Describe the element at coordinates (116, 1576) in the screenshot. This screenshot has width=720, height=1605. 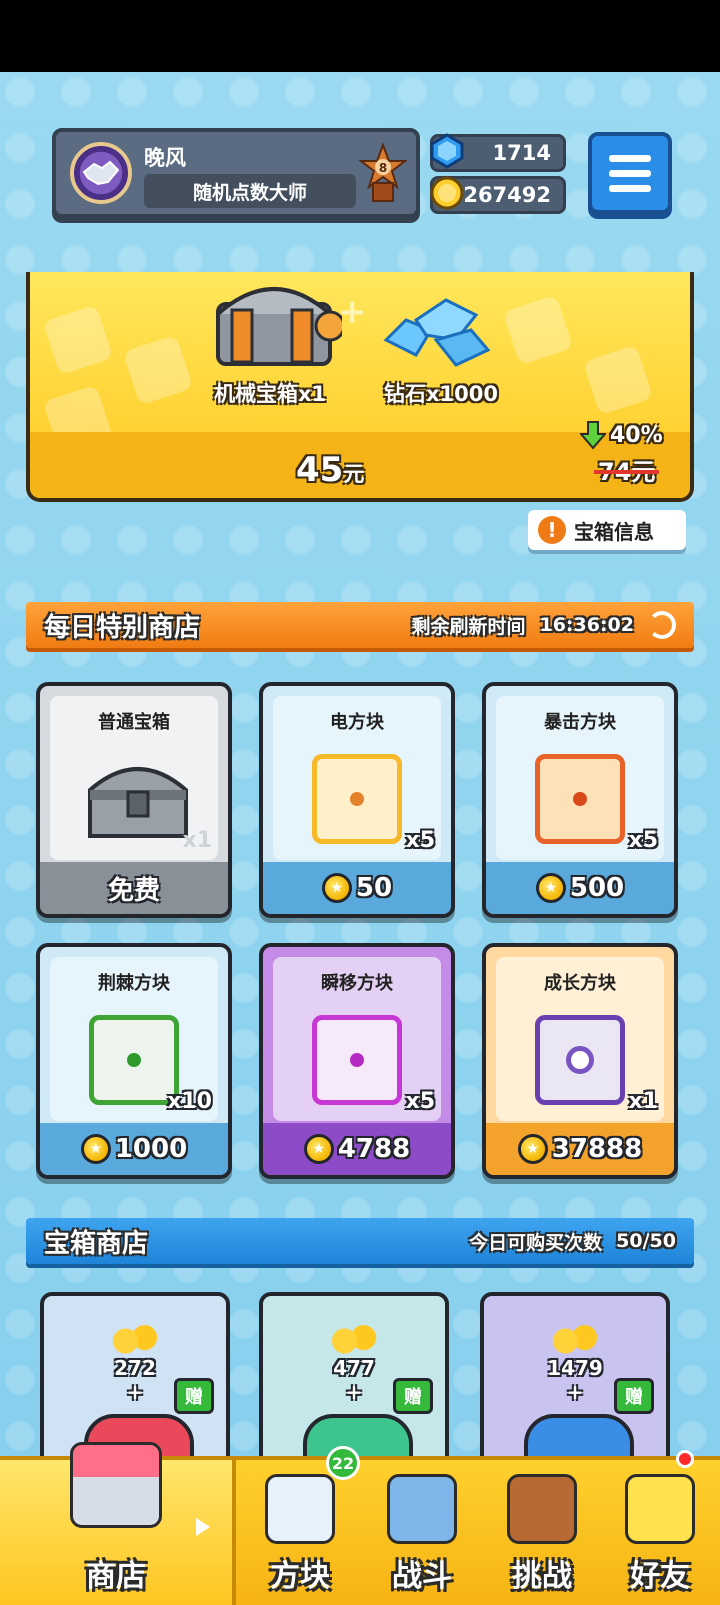
I see `nav-label-shop: 商店` at that location.